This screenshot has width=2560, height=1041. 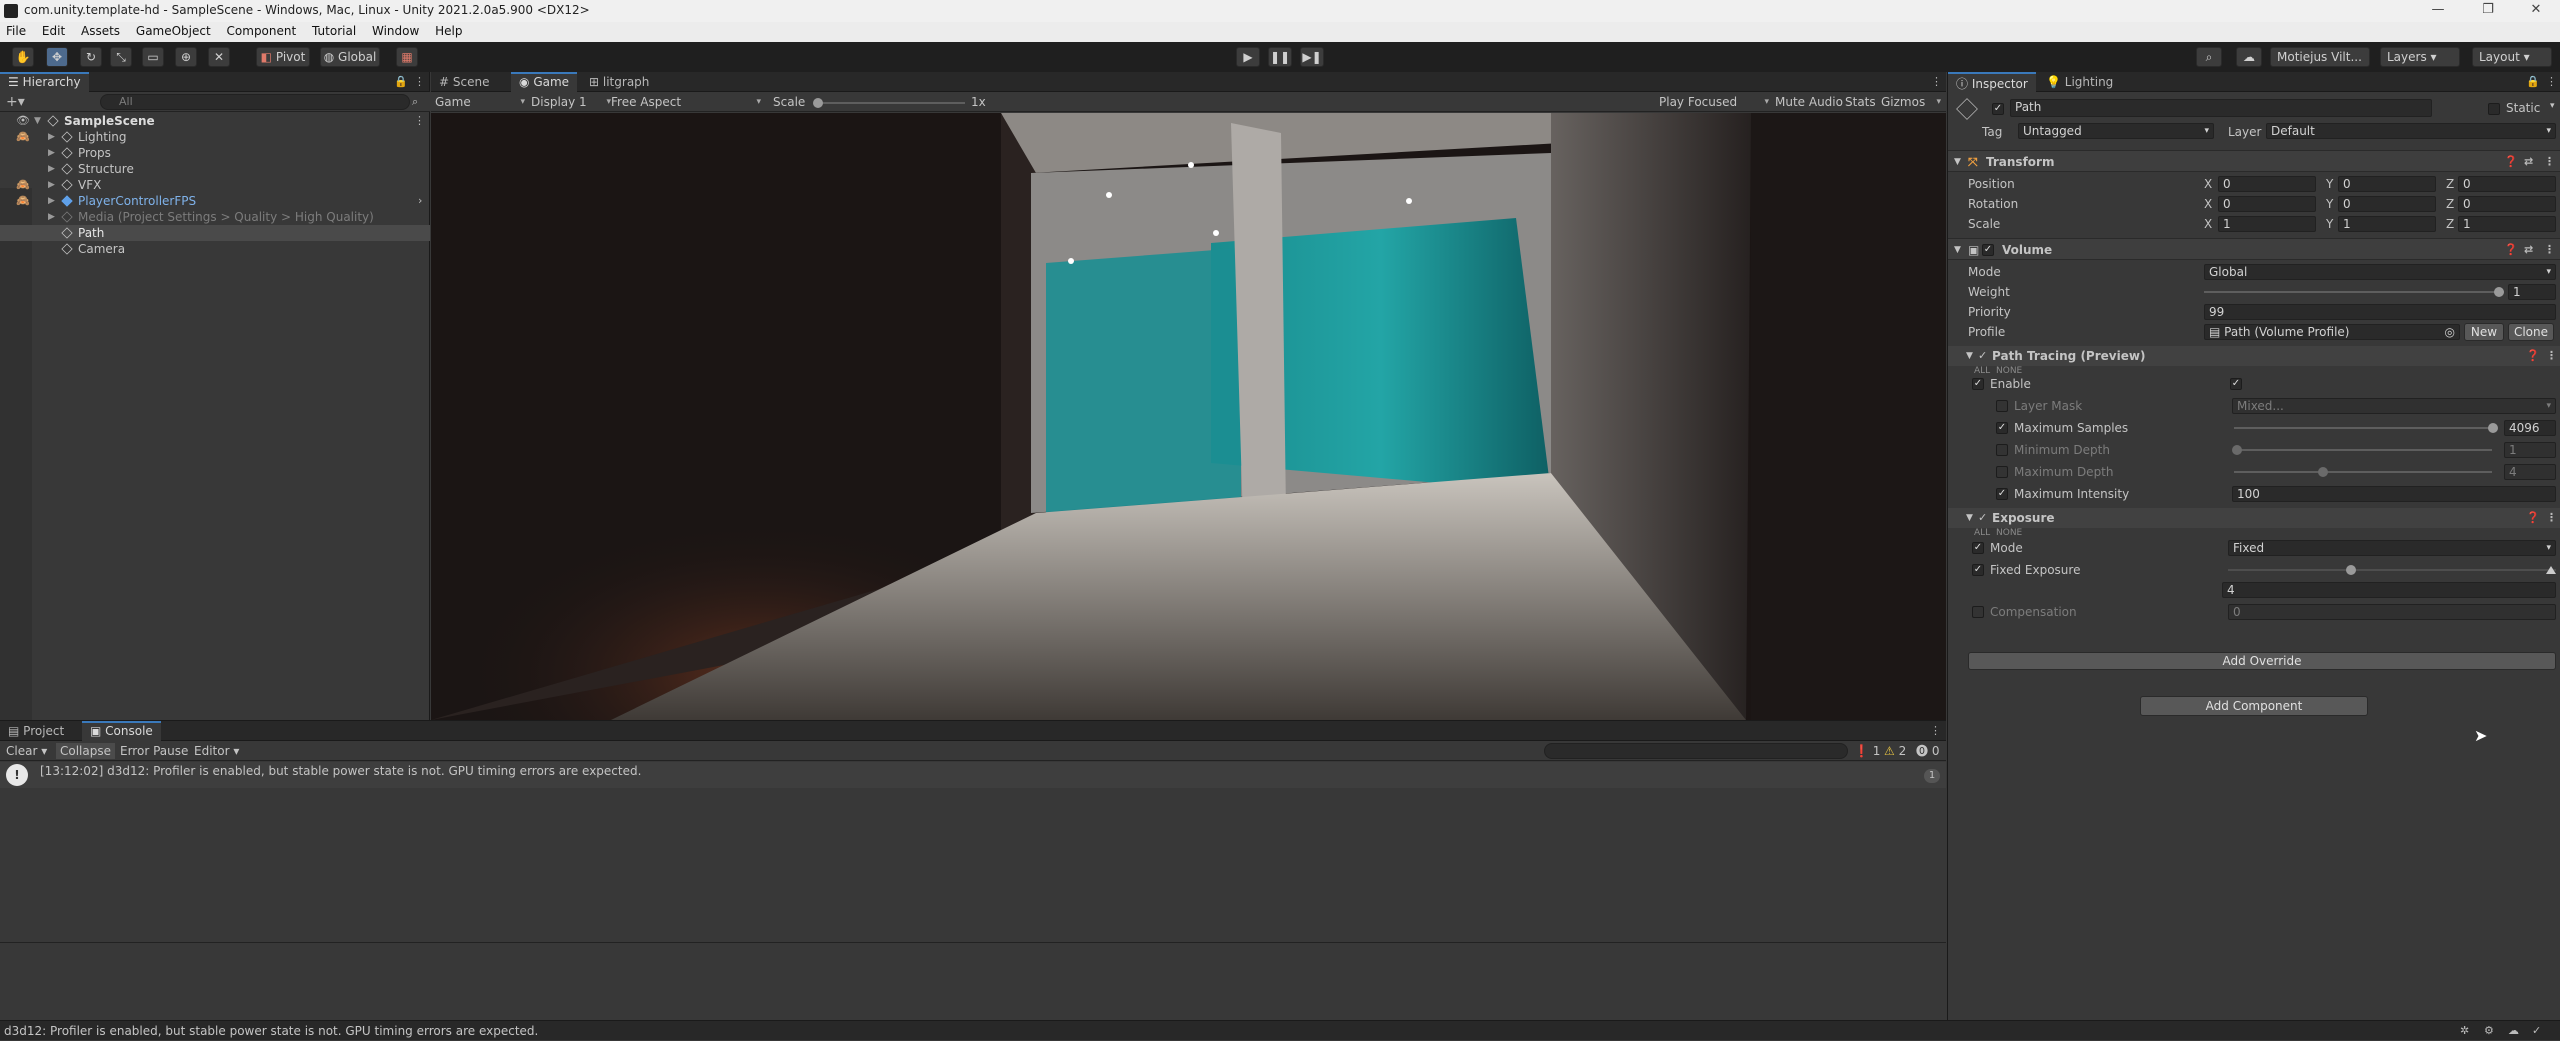 What do you see at coordinates (818, 103) in the screenshot?
I see `scale-slider-knob` at bounding box center [818, 103].